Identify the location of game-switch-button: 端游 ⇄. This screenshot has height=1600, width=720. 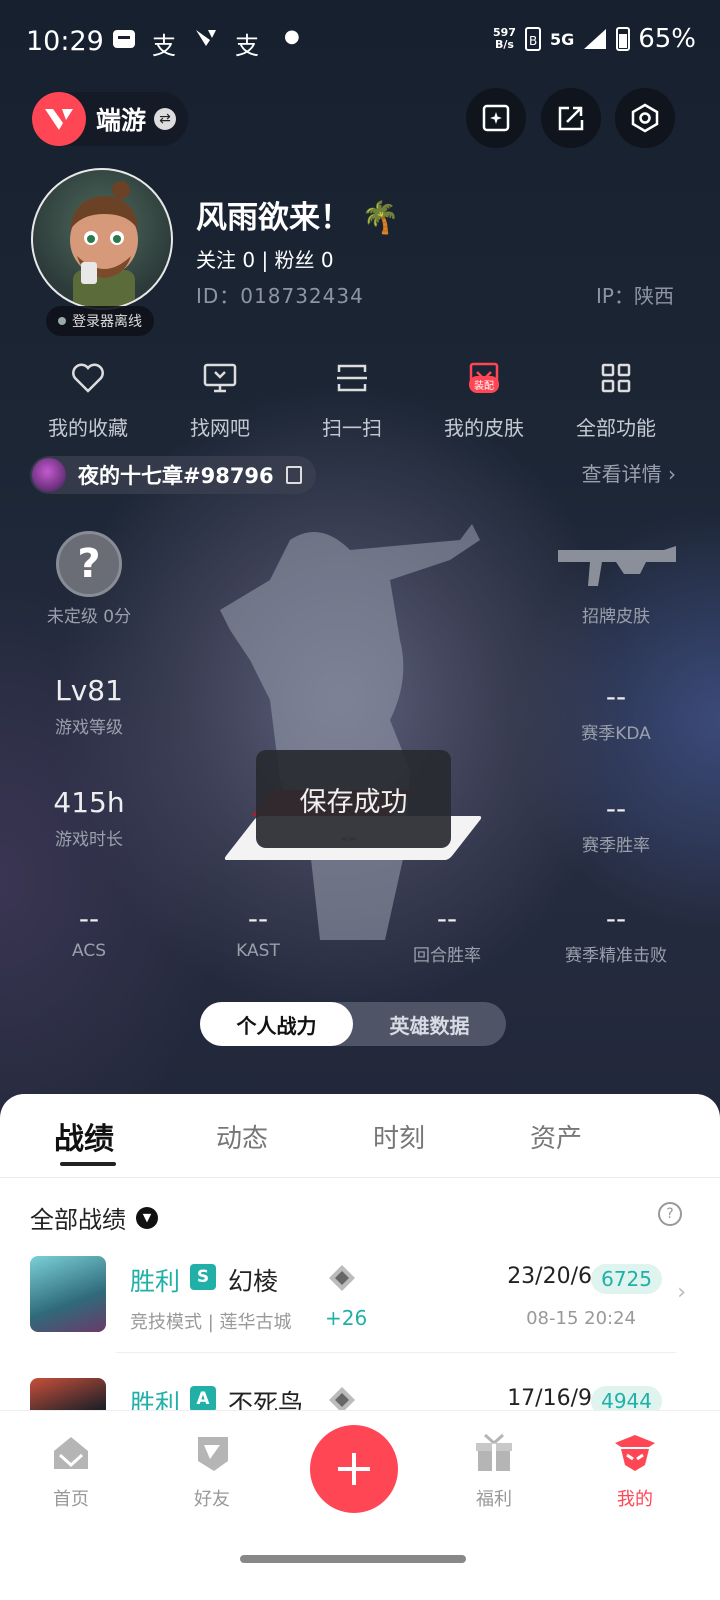
(110, 119).